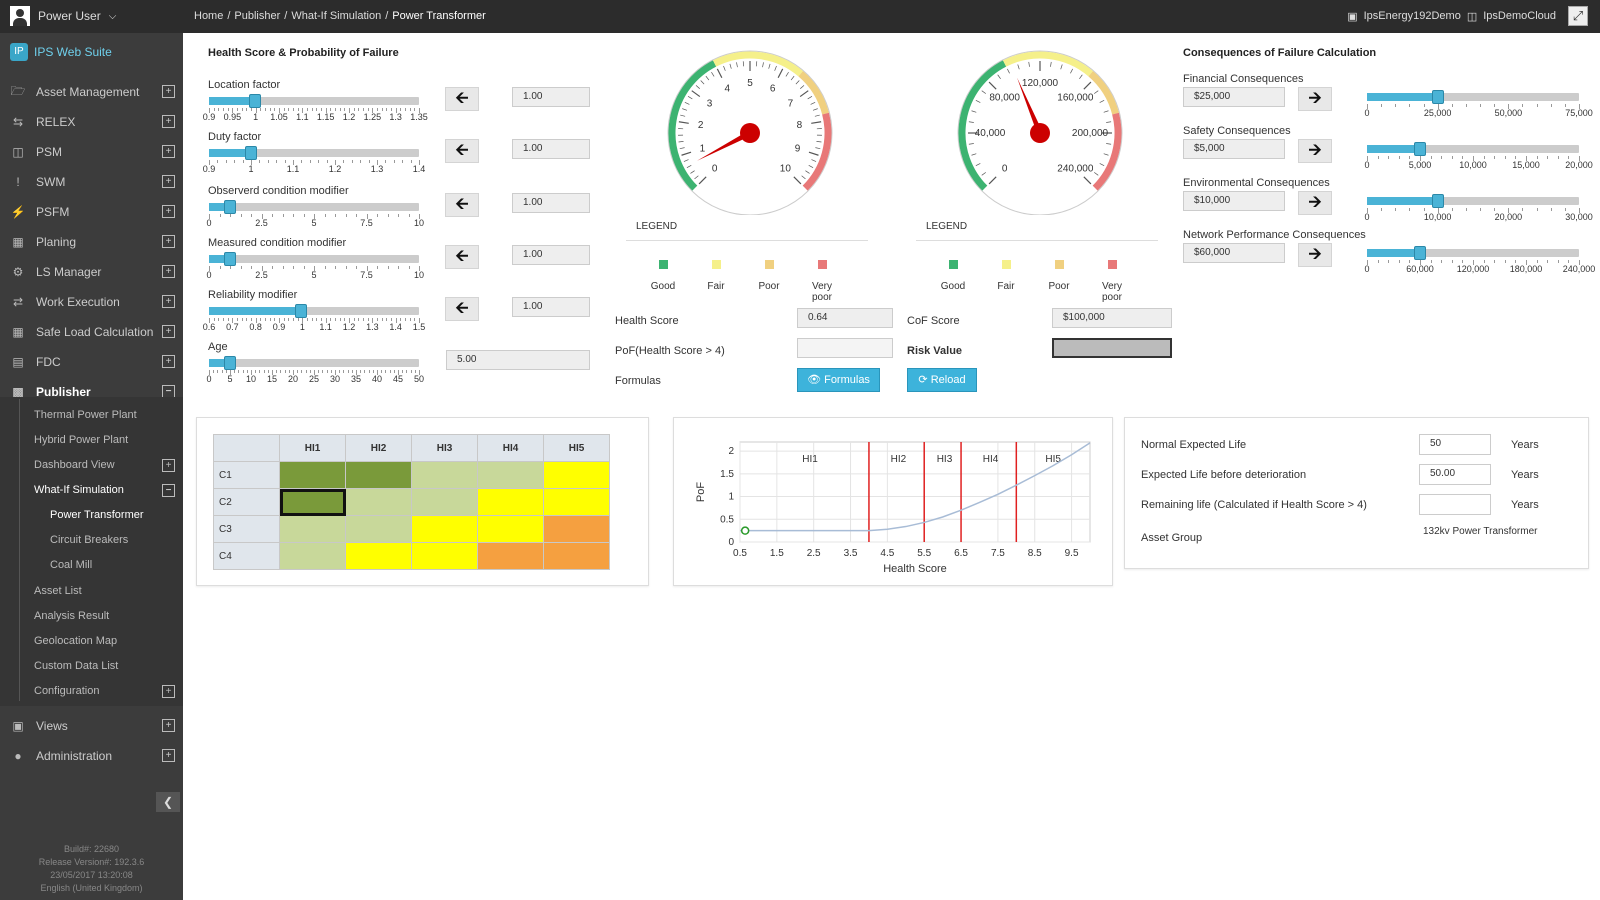  Describe the element at coordinates (462, 205) in the screenshot. I see `observerd-condition-modifier-apply-button: 🡨` at that location.